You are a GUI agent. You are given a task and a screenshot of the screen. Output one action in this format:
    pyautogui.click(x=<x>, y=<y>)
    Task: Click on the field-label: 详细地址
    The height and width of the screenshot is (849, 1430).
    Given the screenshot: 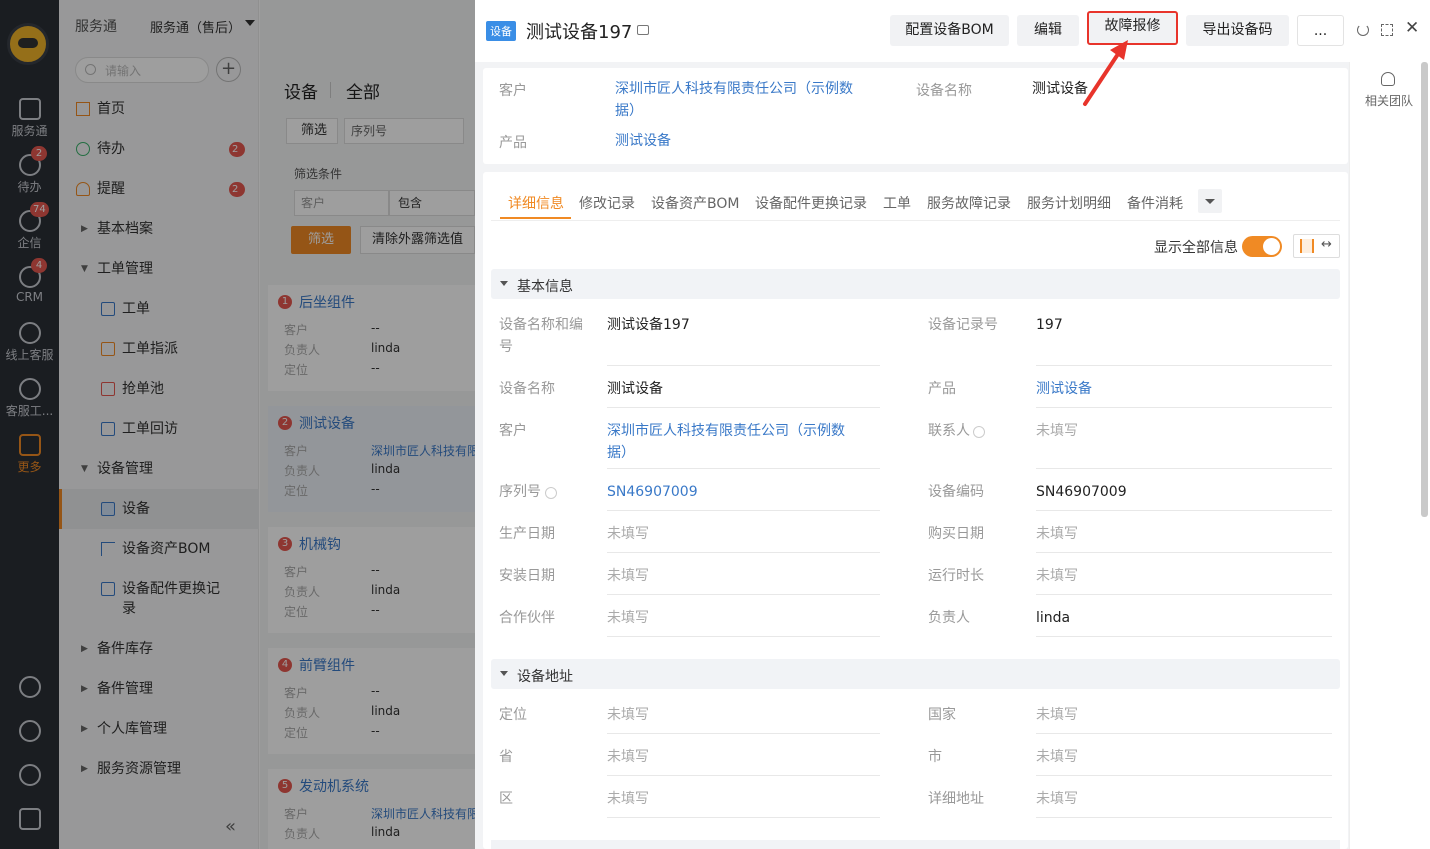 What is the action you would take?
    pyautogui.click(x=956, y=799)
    